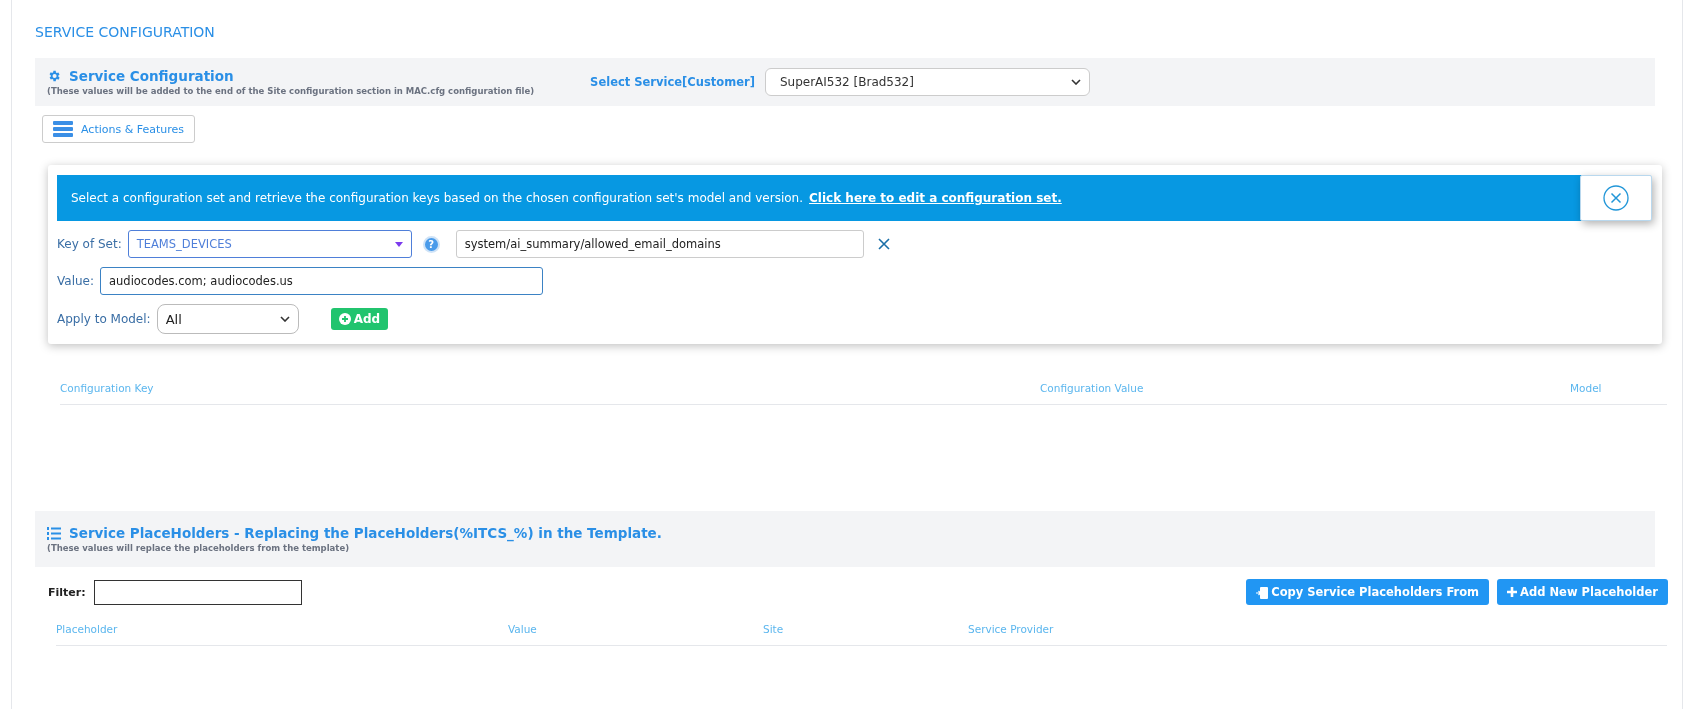 The image size is (1697, 709). I want to click on filter-label: Filter:, so click(67, 592).